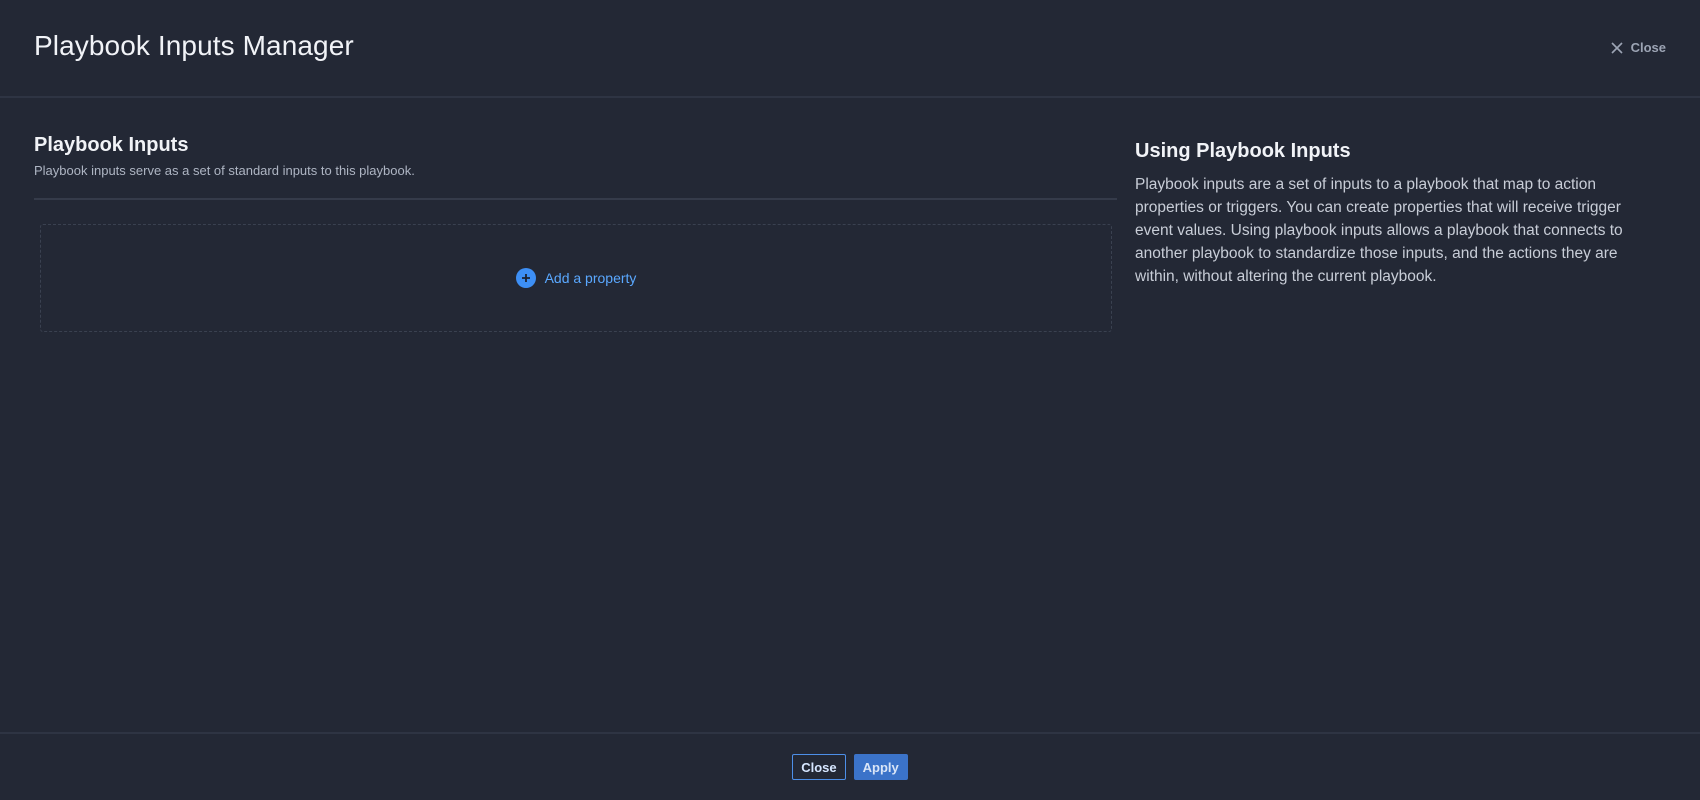  What do you see at coordinates (880, 767) in the screenshot?
I see `apply-button: Apply` at bounding box center [880, 767].